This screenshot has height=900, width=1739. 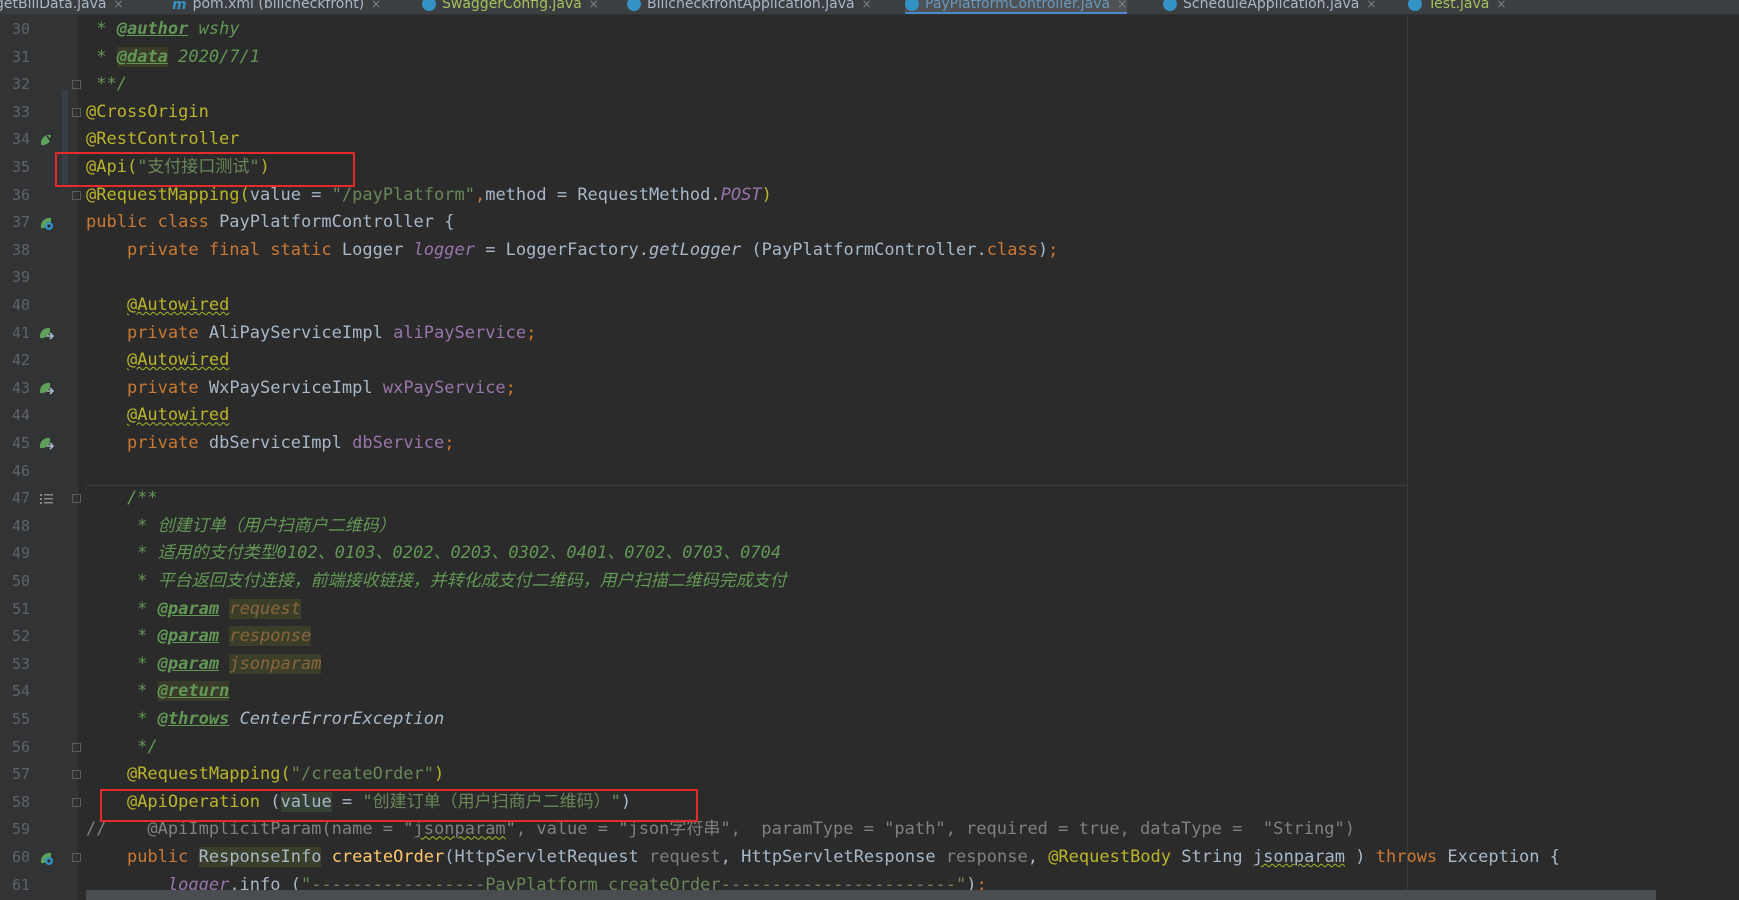 I want to click on editor-tab: ScheduleApplication.java ×, so click(x=1269, y=7).